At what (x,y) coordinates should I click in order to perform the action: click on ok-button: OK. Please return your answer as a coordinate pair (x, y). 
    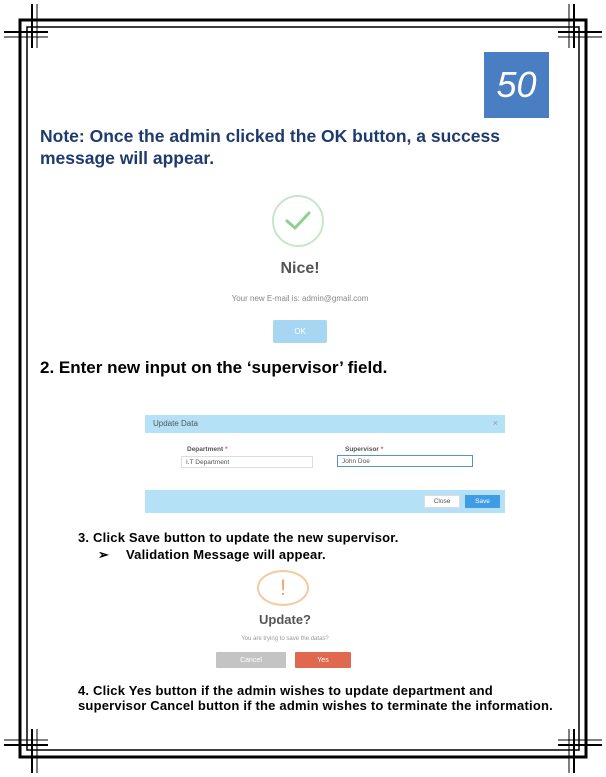
    Looking at the image, I should click on (300, 331).